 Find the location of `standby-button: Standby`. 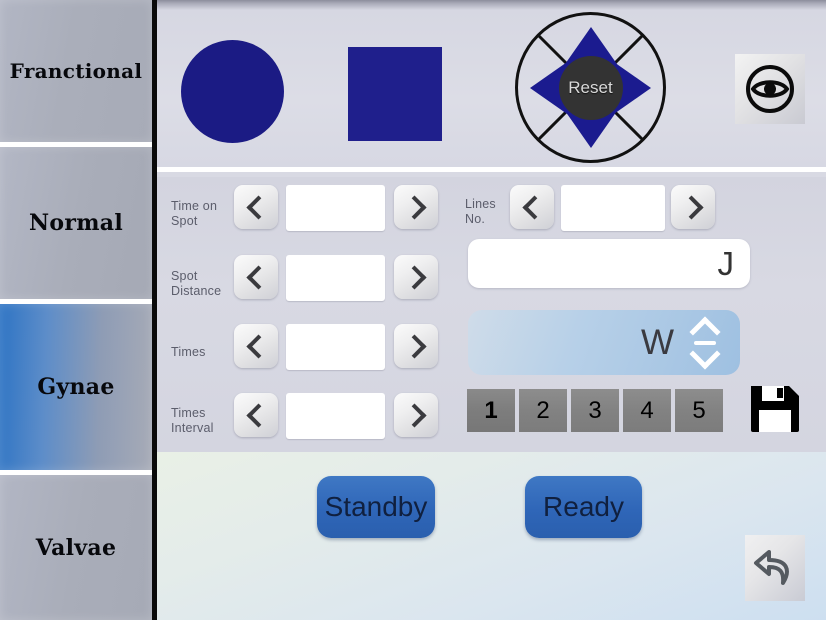

standby-button: Standby is located at coordinates (376, 507).